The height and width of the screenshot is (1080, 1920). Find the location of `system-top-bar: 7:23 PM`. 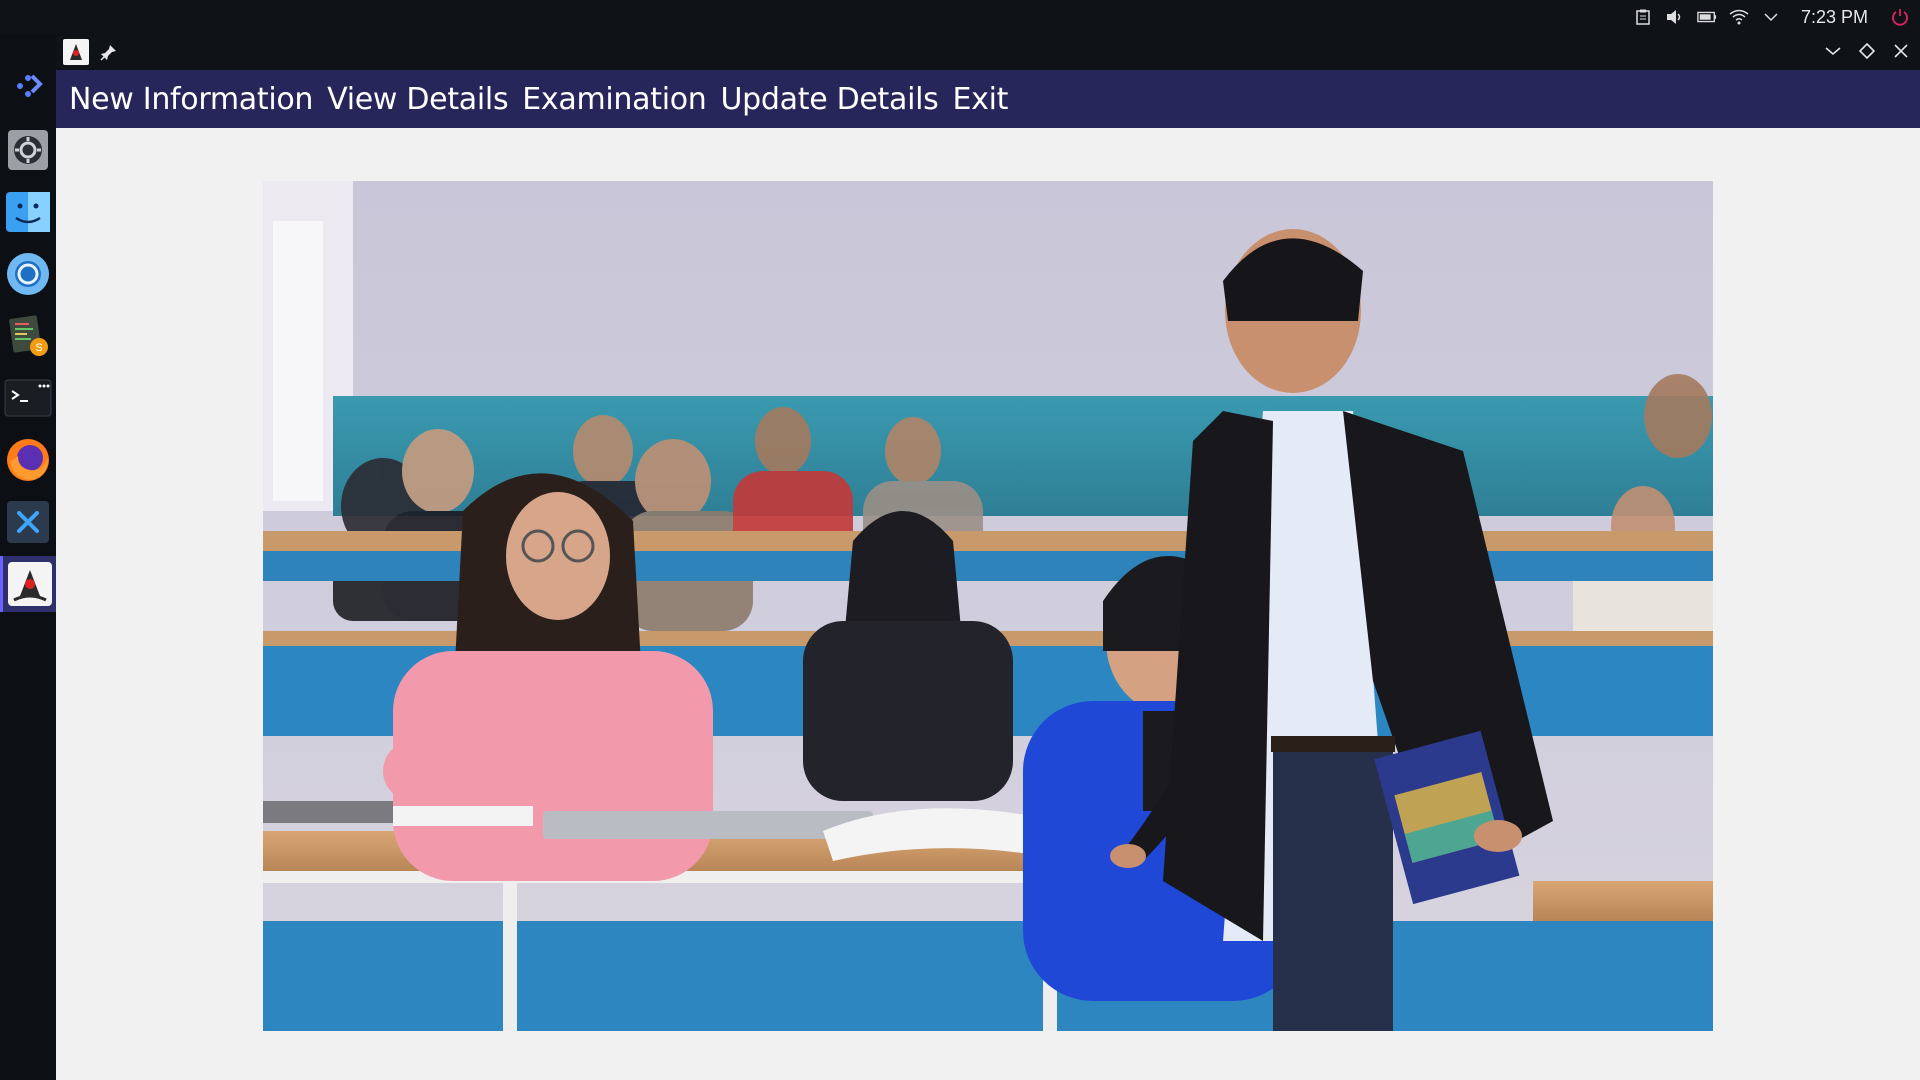

system-top-bar: 7:23 PM is located at coordinates (960, 17).